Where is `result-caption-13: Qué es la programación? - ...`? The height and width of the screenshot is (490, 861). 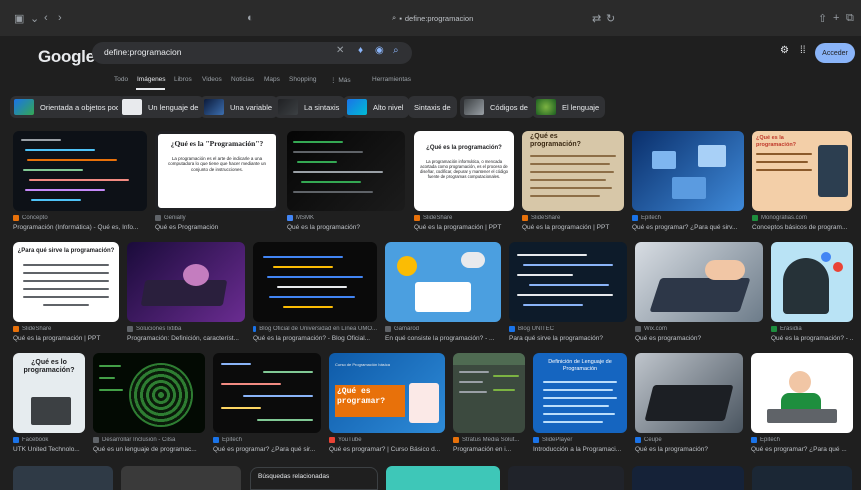 result-caption-13: Qué es la programación? - ... is located at coordinates (812, 338).